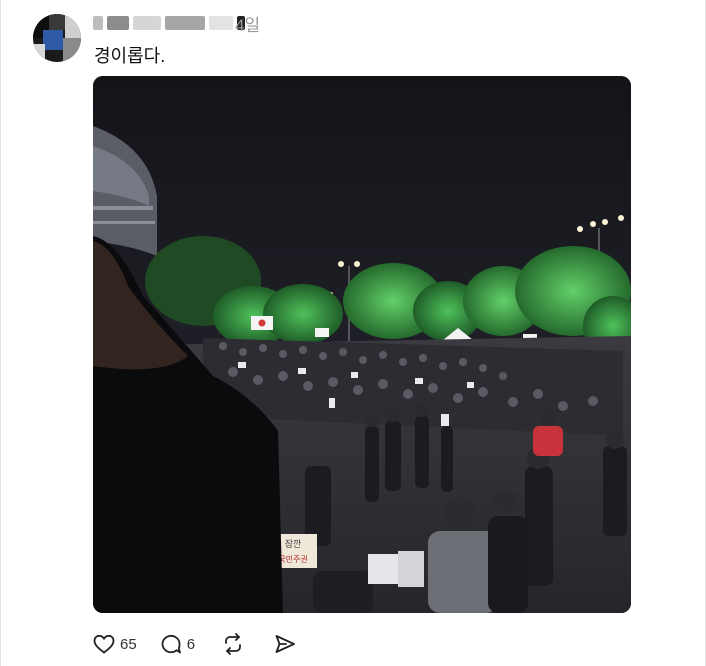 This screenshot has width=706, height=666. I want to click on avatar, so click(57, 38).